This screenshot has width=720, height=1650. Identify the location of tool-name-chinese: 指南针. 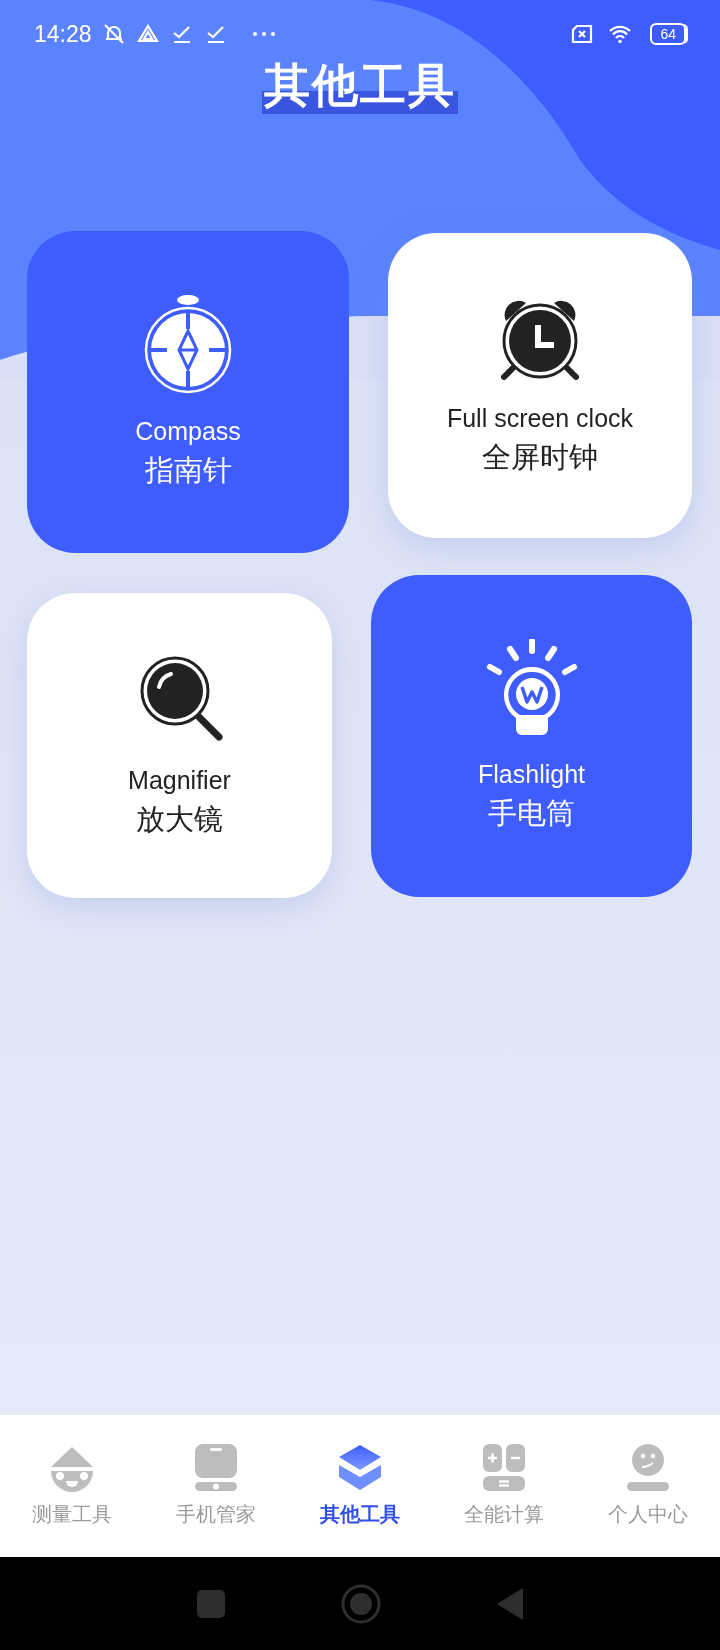
(188, 471).